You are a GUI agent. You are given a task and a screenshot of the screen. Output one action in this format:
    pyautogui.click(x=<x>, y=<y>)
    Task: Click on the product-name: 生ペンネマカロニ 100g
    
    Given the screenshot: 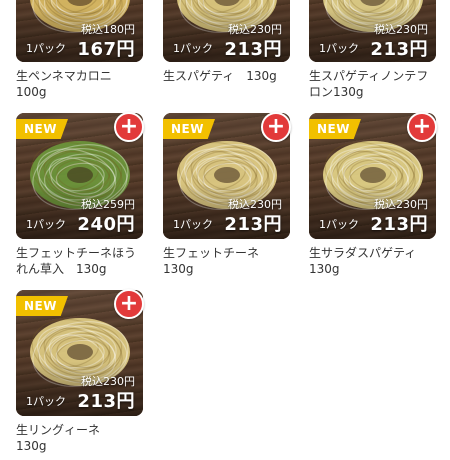 What is the action you would take?
    pyautogui.click(x=81, y=84)
    